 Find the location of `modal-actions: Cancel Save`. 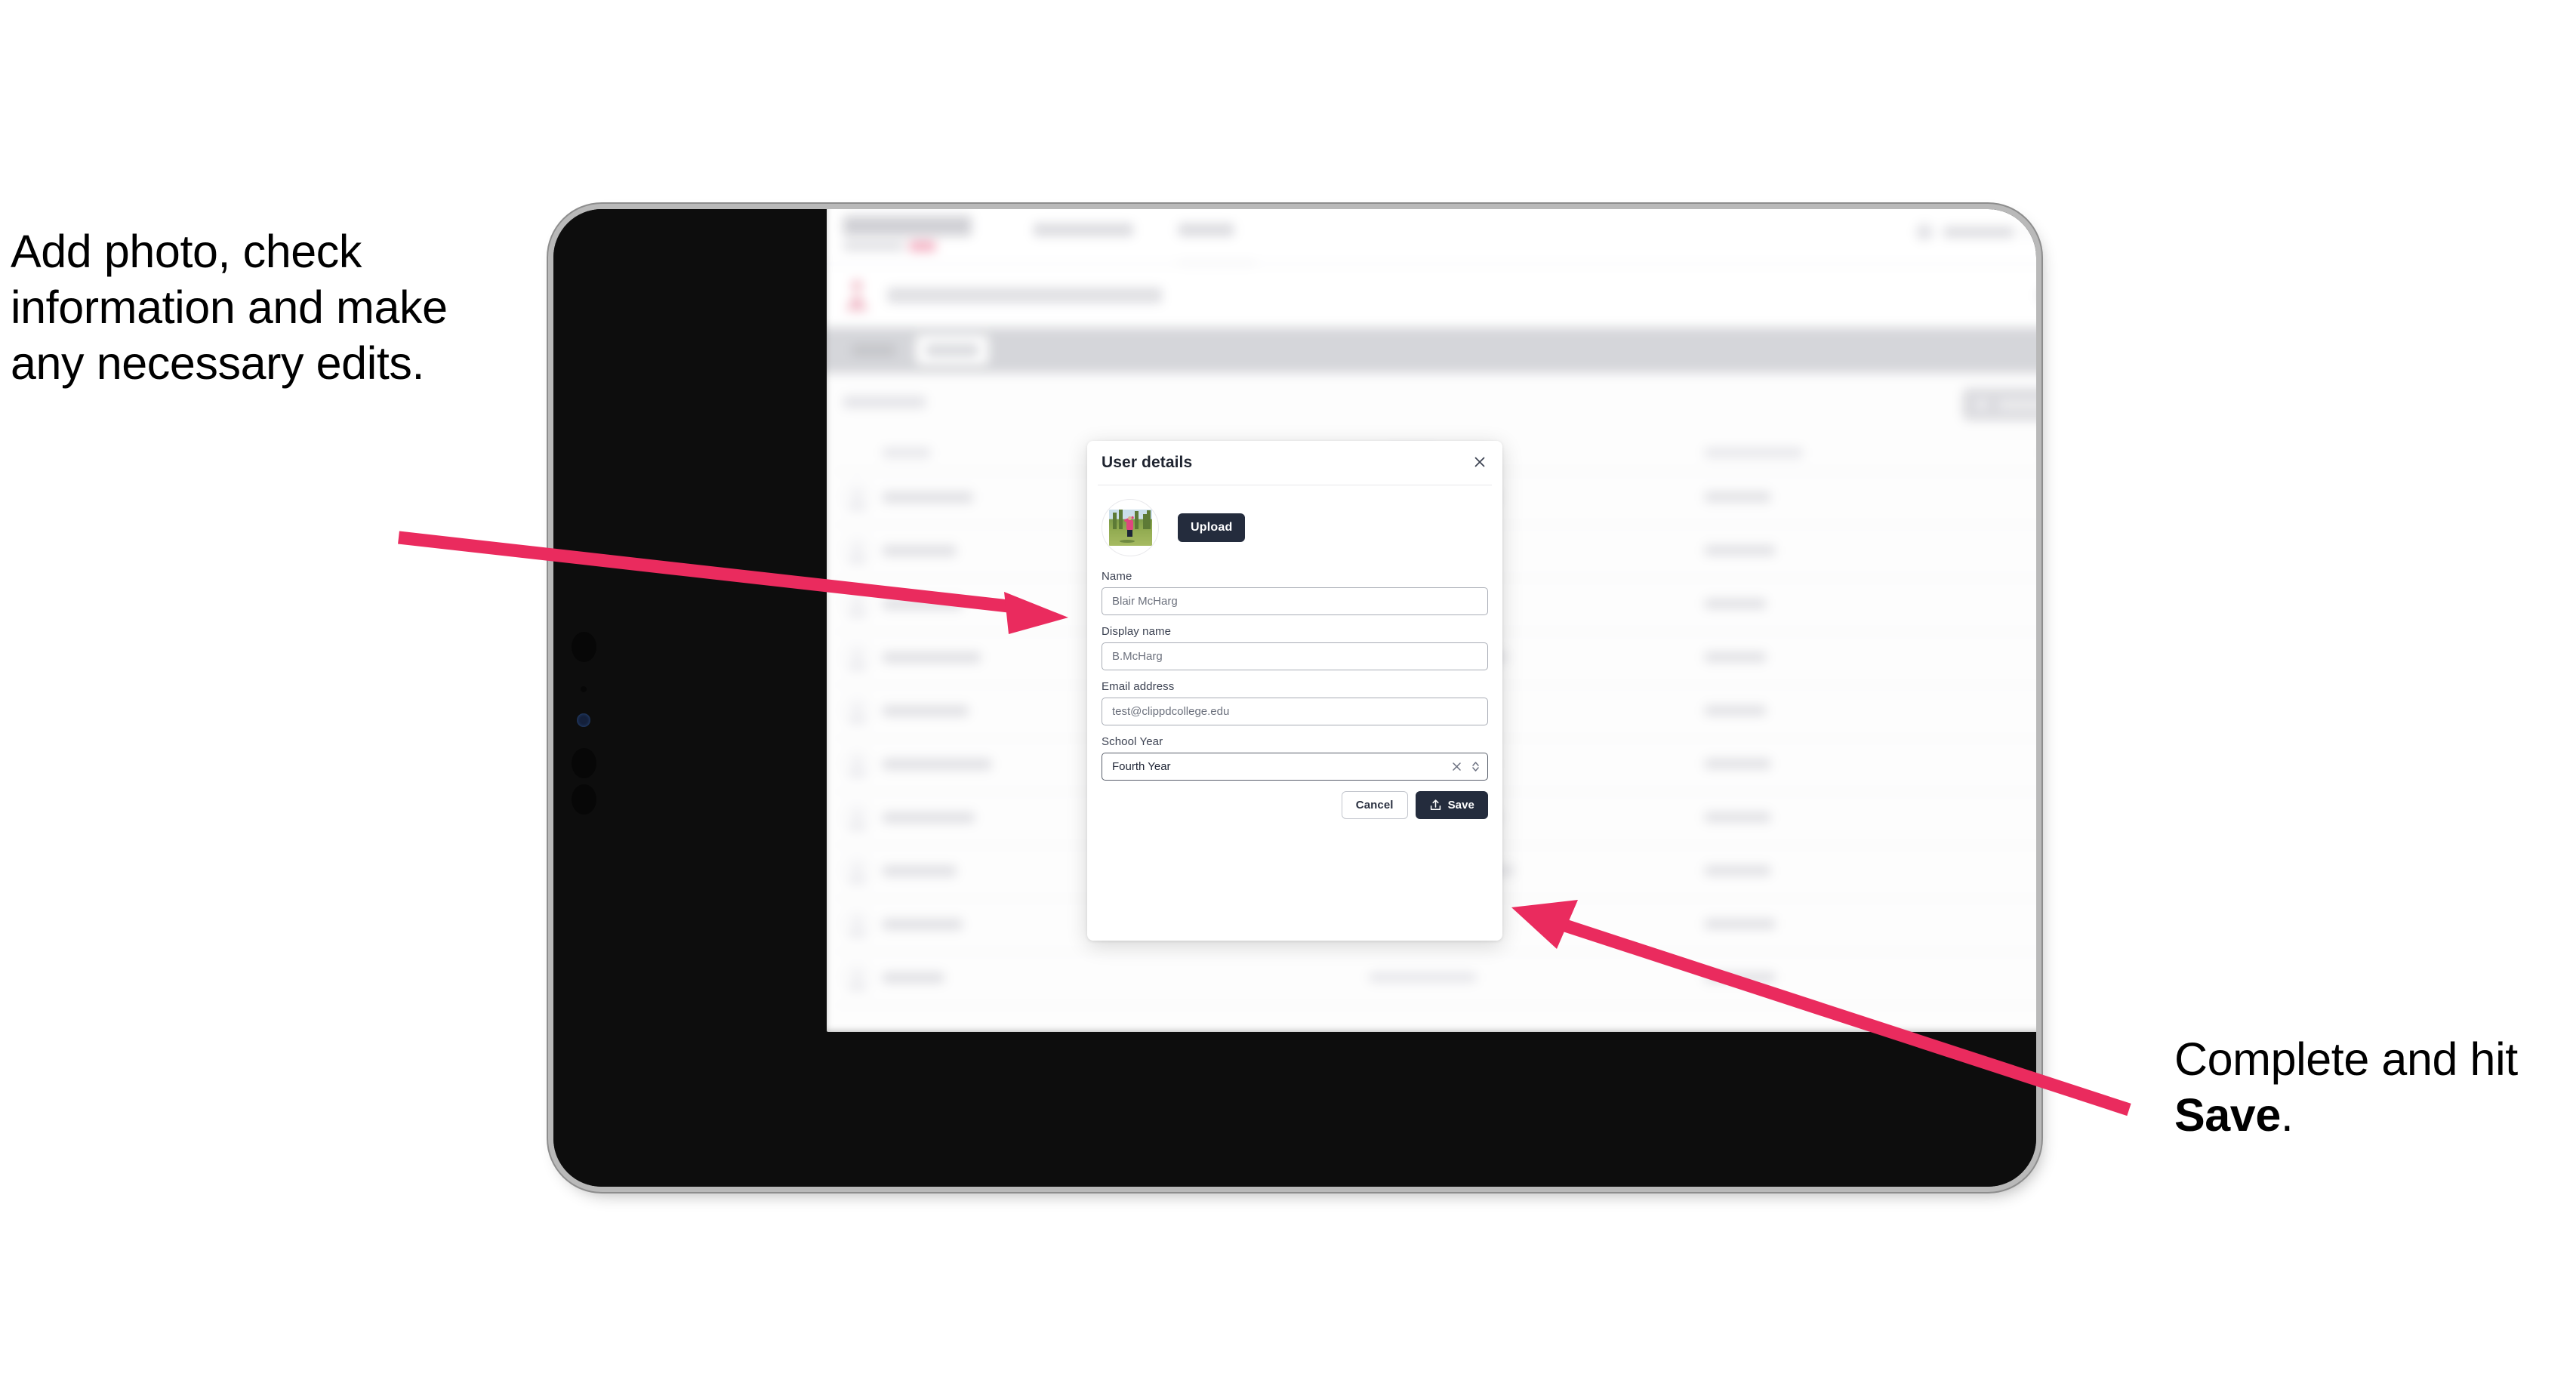

modal-actions: Cancel Save is located at coordinates (1295, 812).